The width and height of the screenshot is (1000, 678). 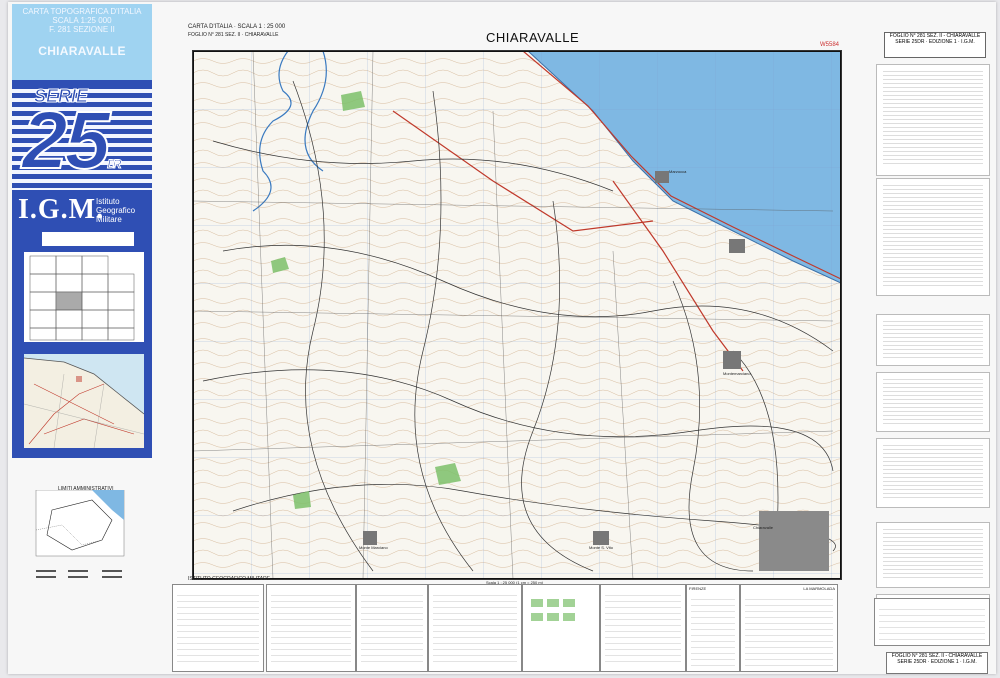 I want to click on administrative-limits: LIMITI AMMINISTRATIVI, so click(x=96, y=541).